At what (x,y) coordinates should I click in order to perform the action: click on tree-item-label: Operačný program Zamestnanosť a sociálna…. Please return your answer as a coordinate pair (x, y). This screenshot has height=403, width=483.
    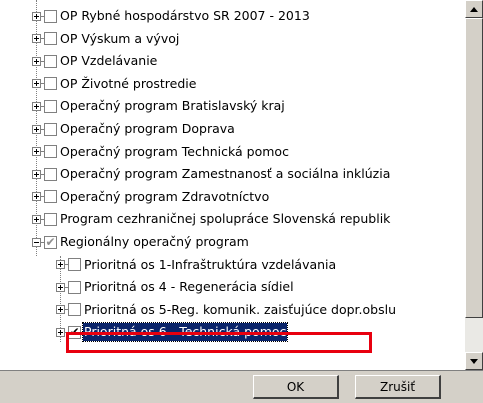
    Looking at the image, I should click on (225, 174).